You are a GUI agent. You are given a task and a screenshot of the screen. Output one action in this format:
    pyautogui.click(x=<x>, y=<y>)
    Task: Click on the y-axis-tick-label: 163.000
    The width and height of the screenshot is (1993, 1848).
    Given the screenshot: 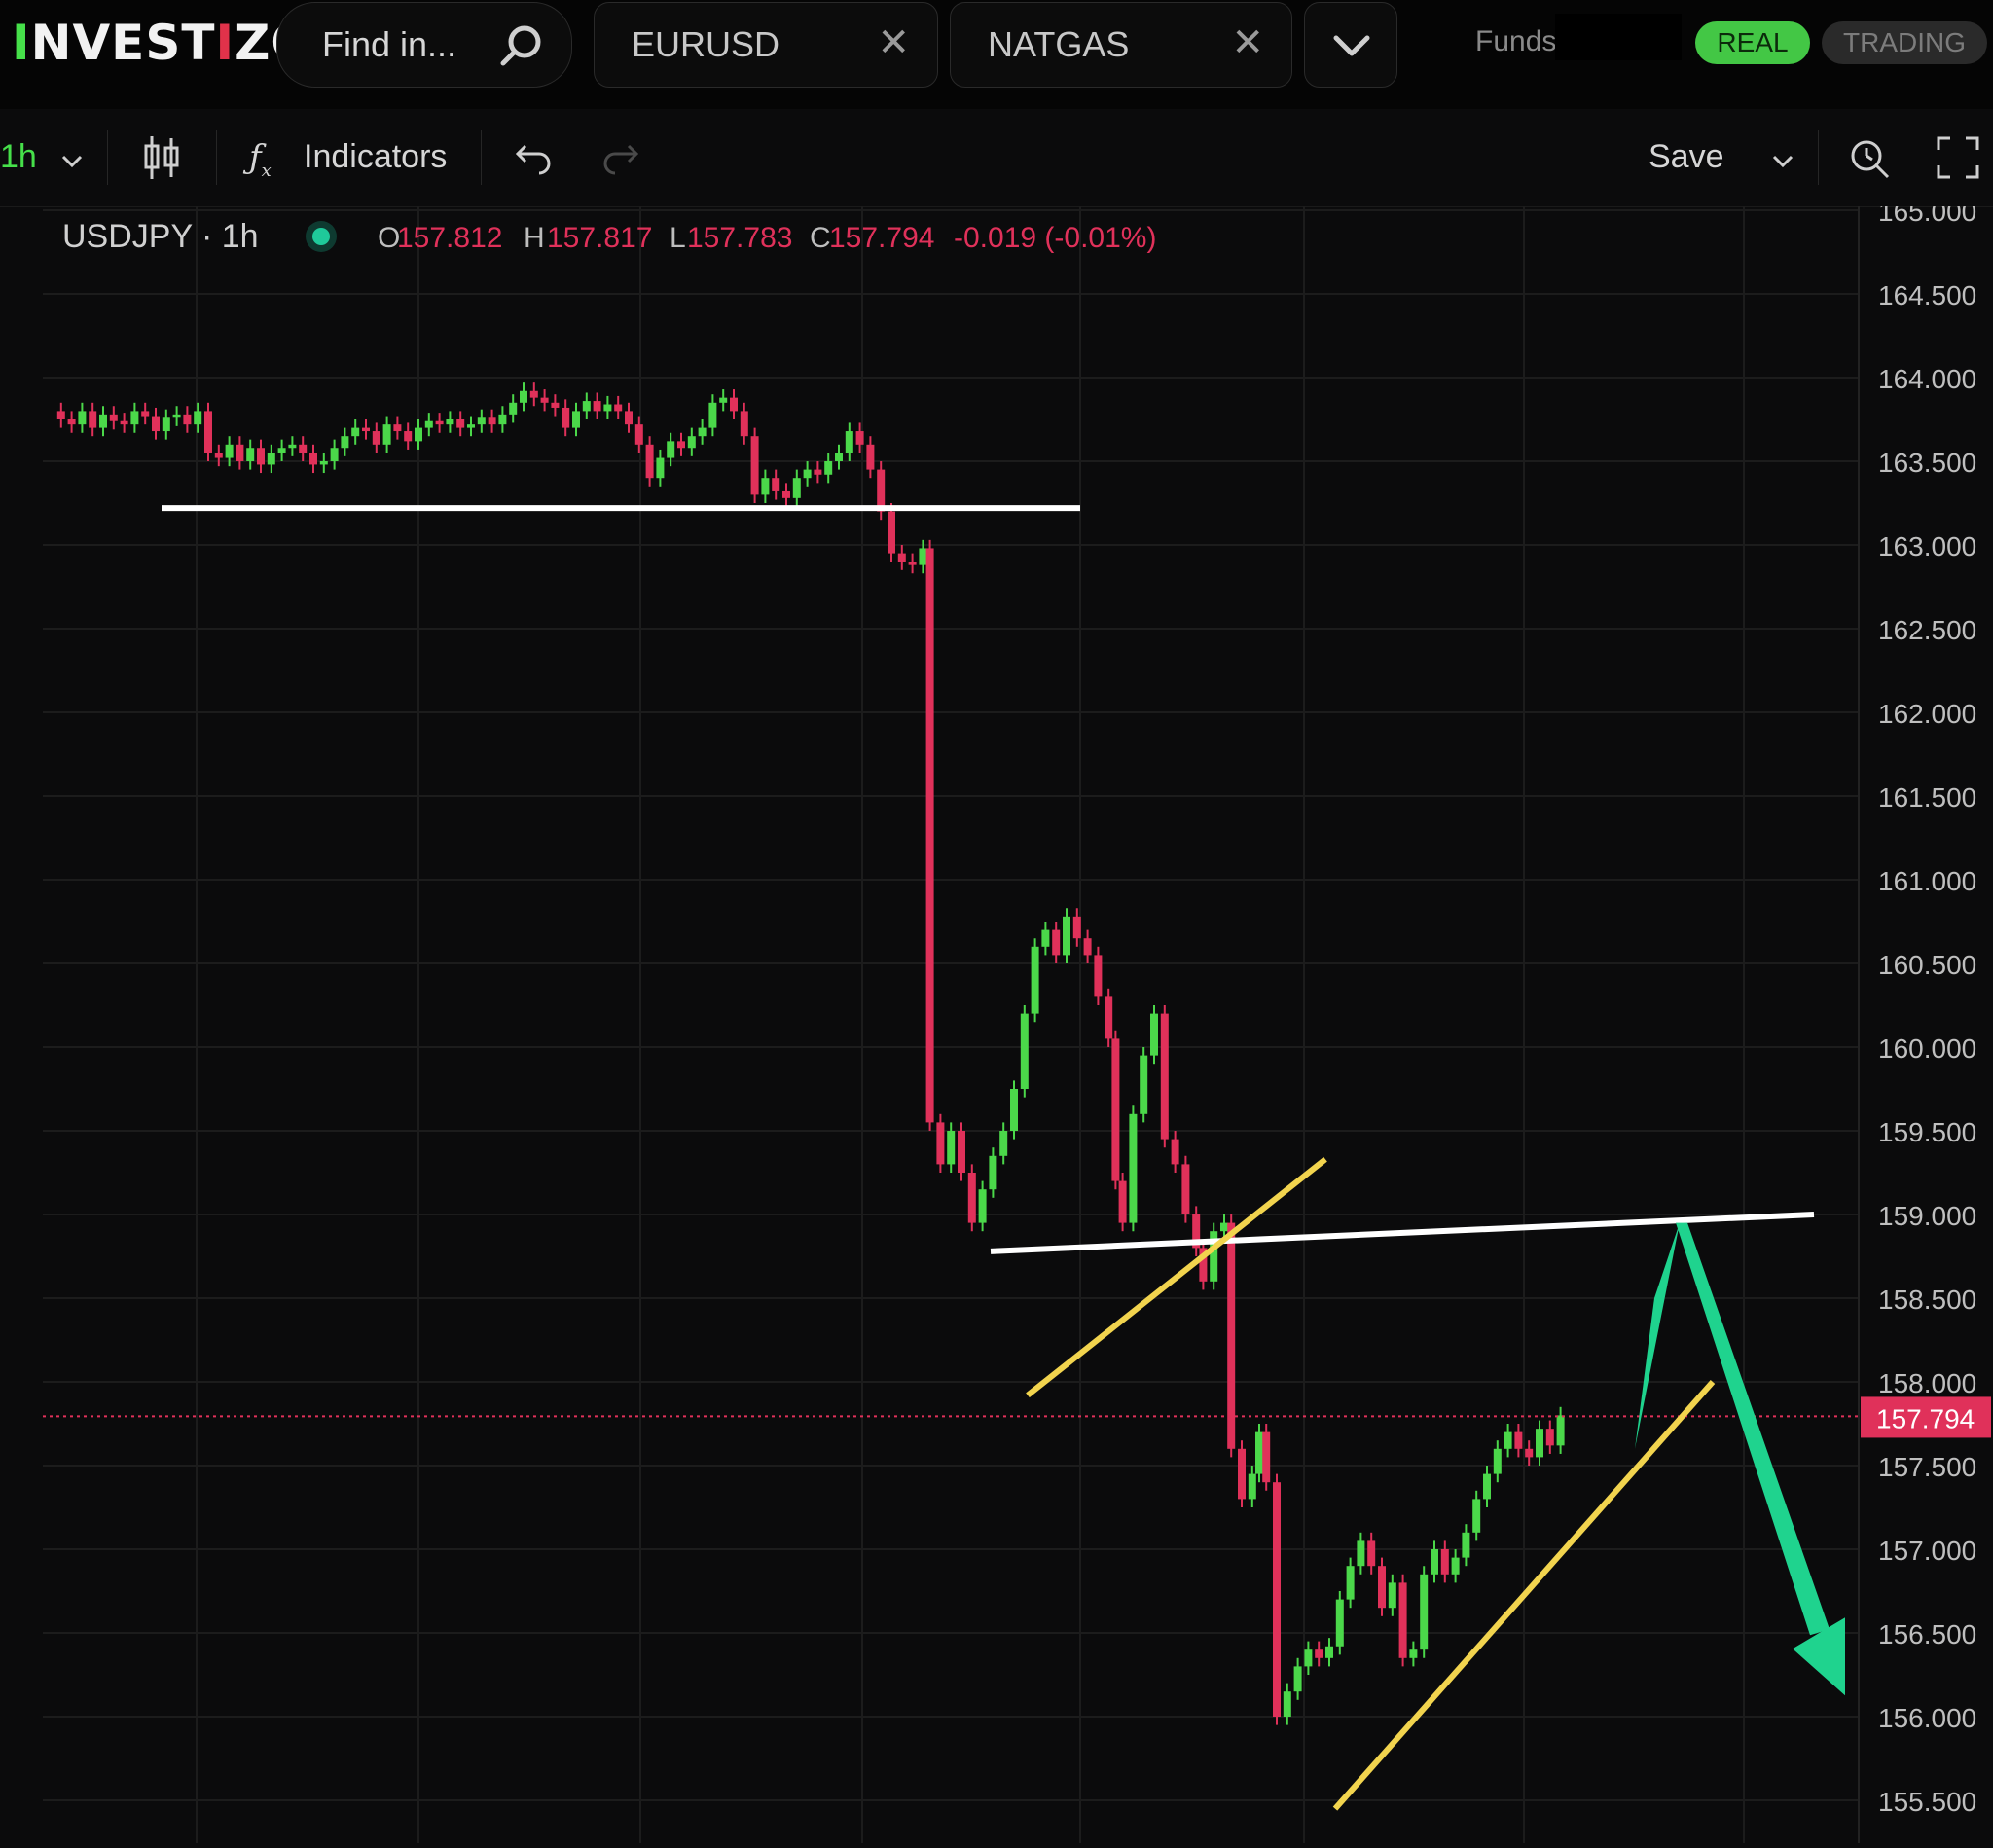 What is the action you would take?
    pyautogui.click(x=1927, y=546)
    